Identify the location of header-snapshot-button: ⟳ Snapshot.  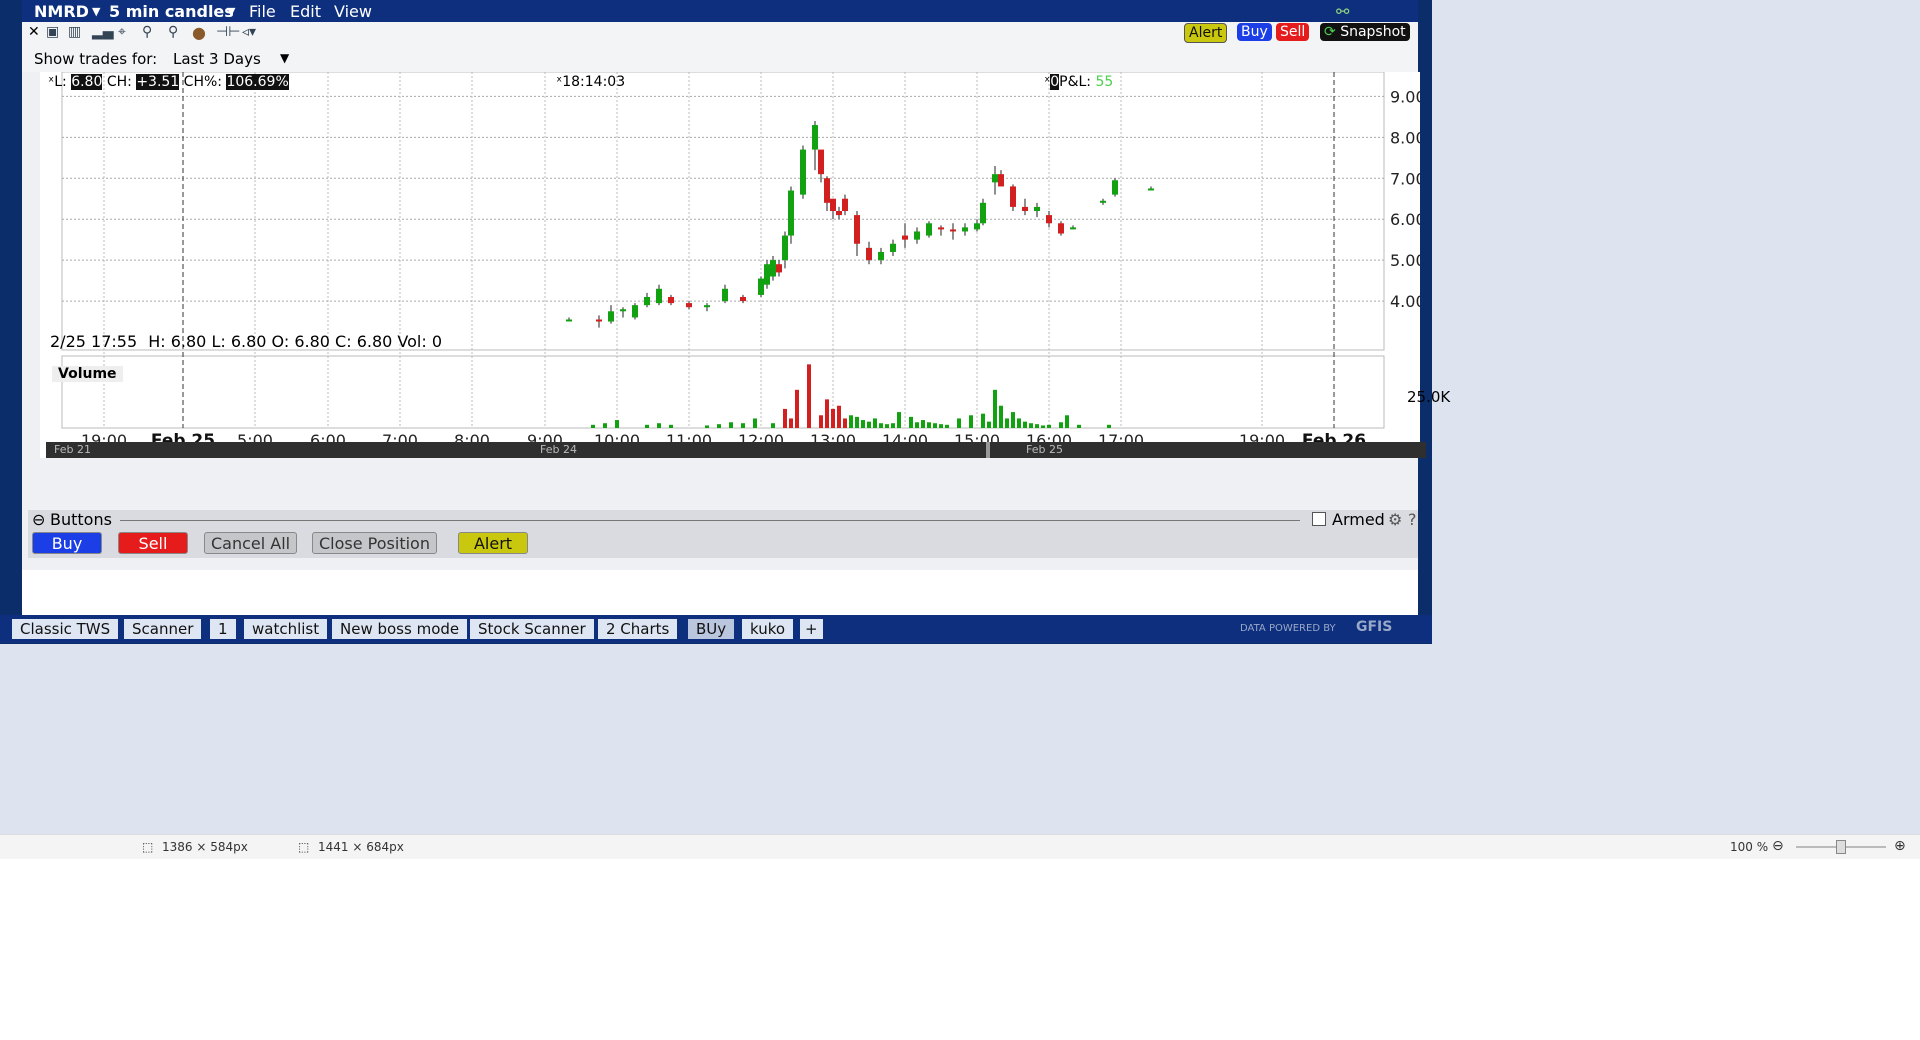
(1365, 32).